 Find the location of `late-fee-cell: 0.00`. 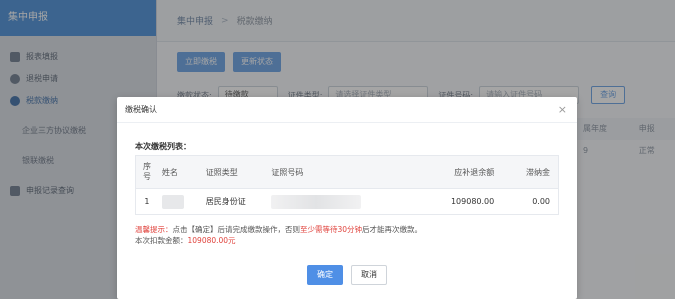

late-fee-cell: 0.00 is located at coordinates (541, 201).